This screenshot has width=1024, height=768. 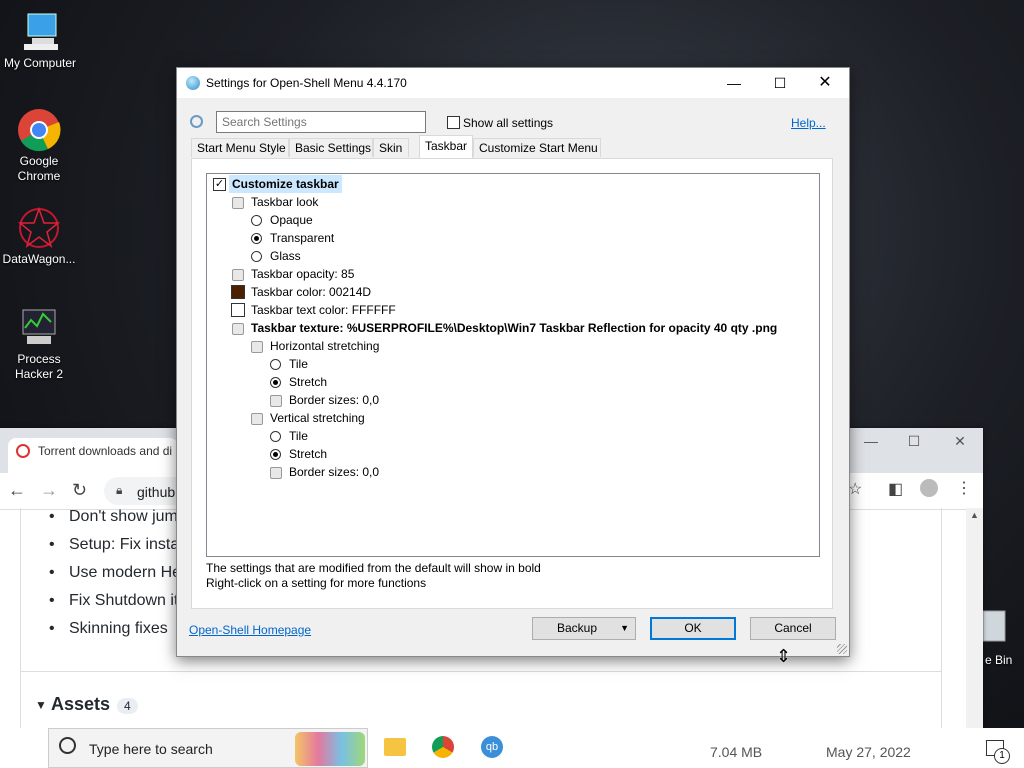 I want to click on taskbar-search-box: Type here to search, so click(x=208, y=748).